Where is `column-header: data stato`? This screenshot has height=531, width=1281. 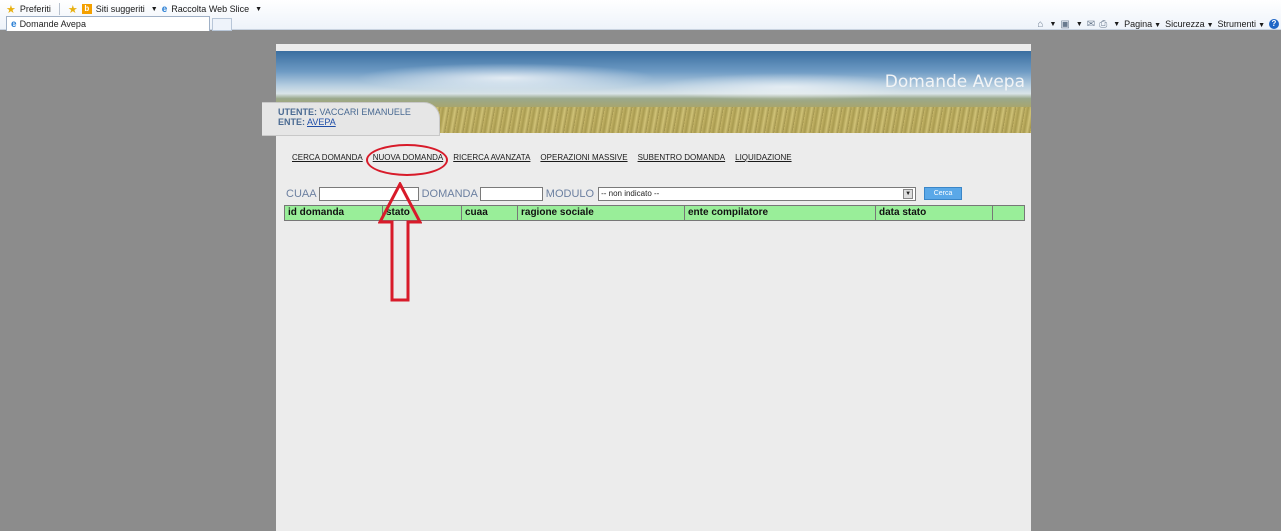 column-header: data stato is located at coordinates (934, 213).